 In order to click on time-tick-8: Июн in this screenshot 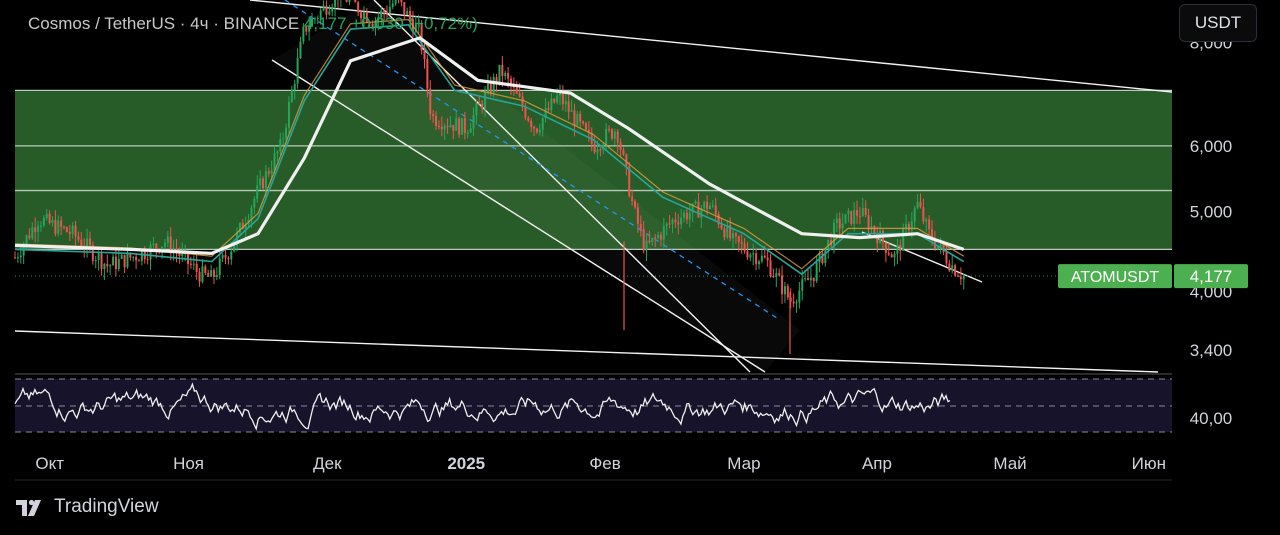, I will do `click(1149, 463)`.